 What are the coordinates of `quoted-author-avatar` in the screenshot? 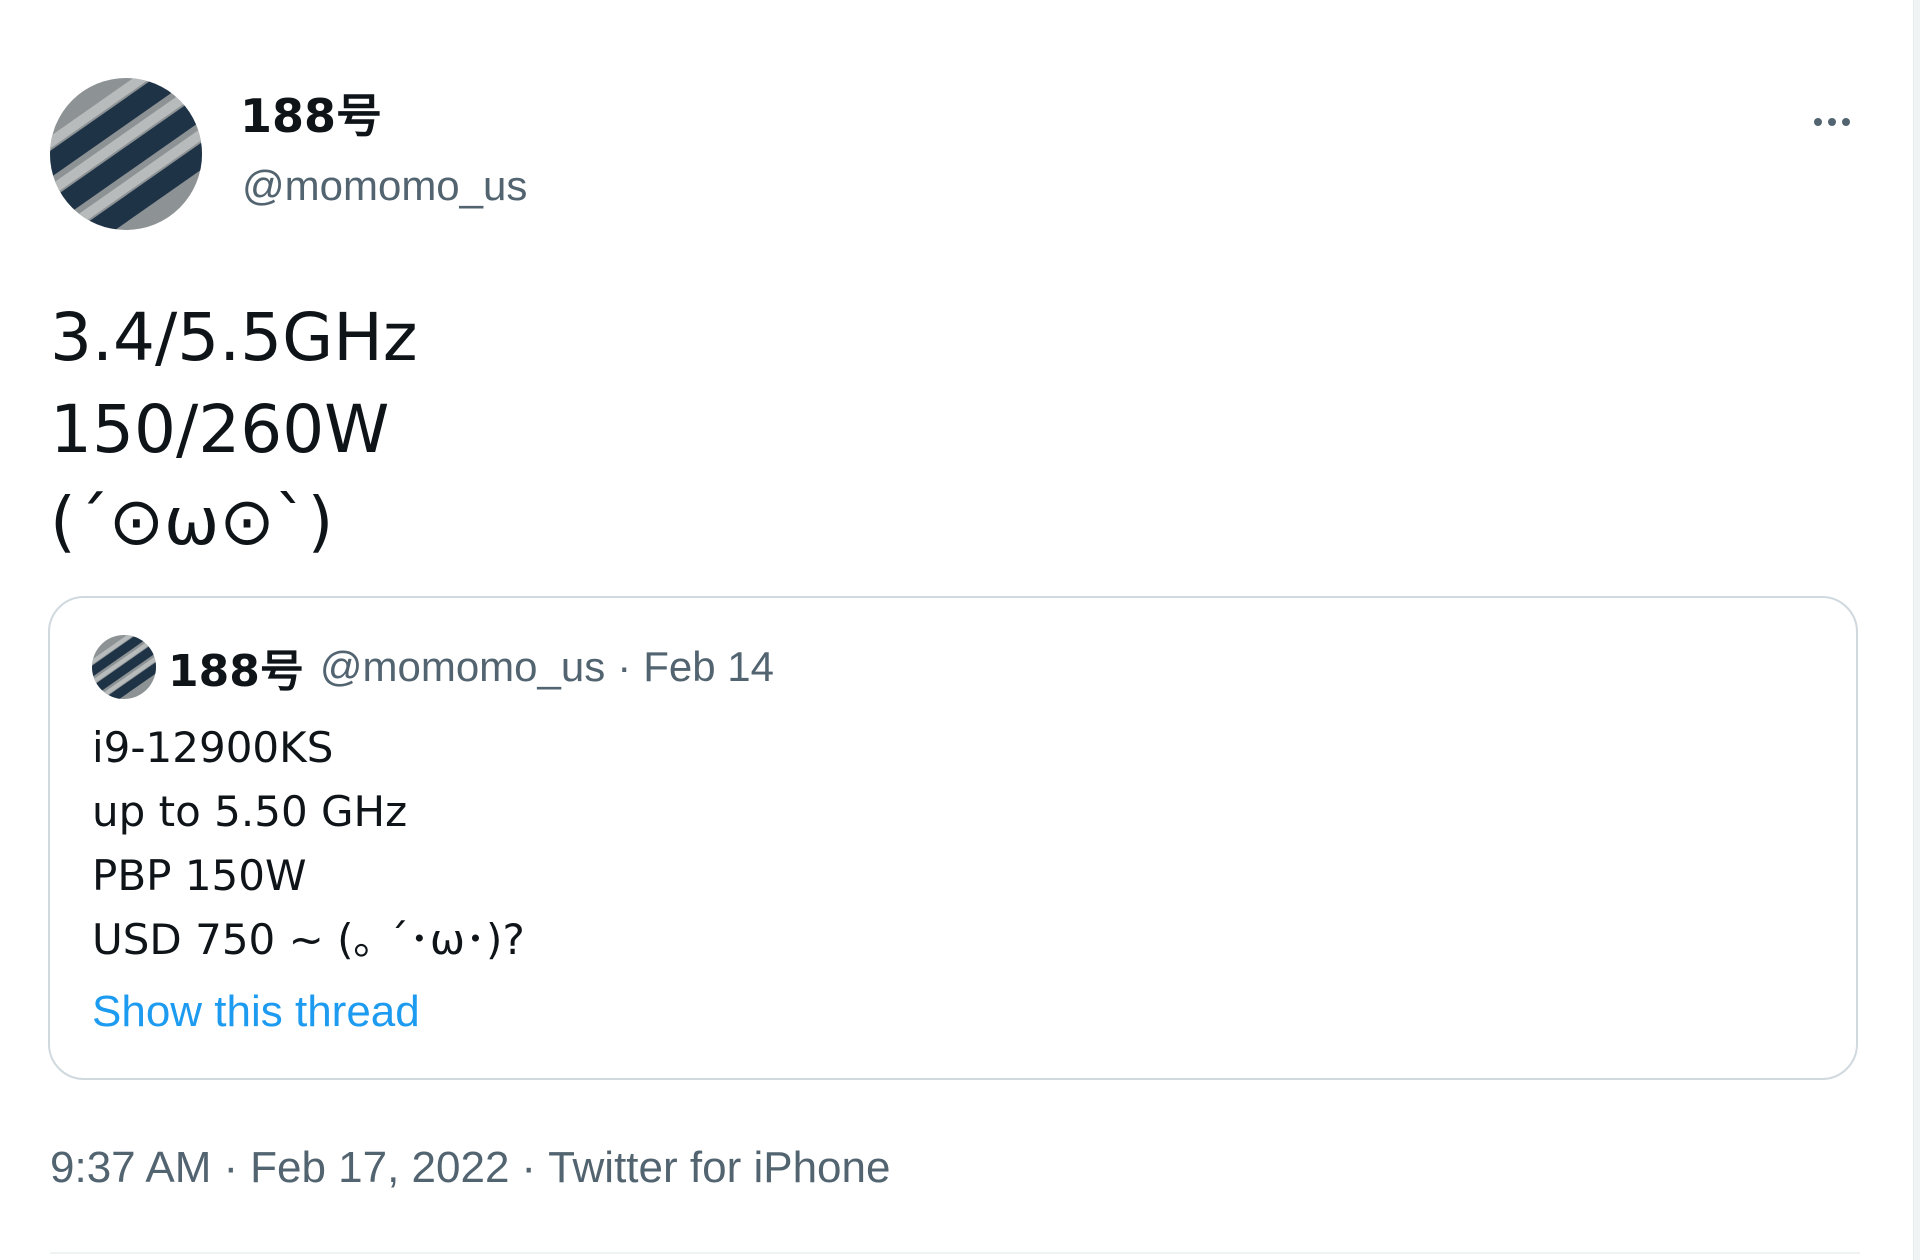 It's located at (124, 667).